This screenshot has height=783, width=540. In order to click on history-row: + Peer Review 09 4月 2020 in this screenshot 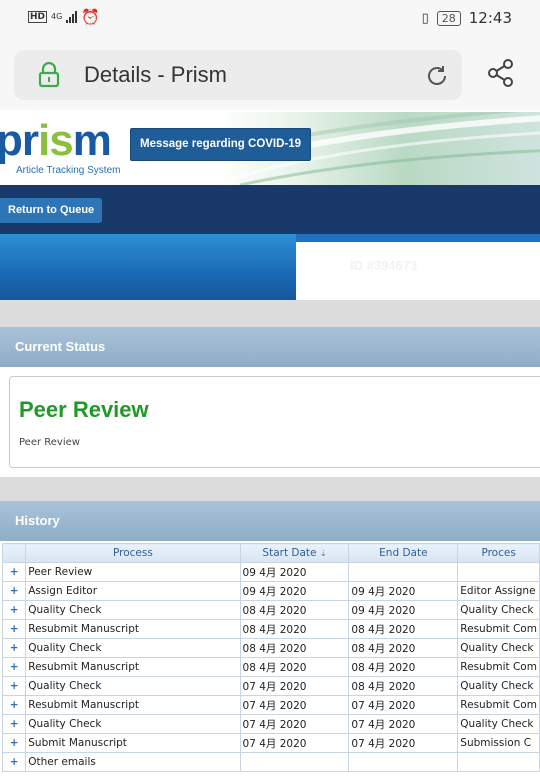, I will do `click(270, 572)`.